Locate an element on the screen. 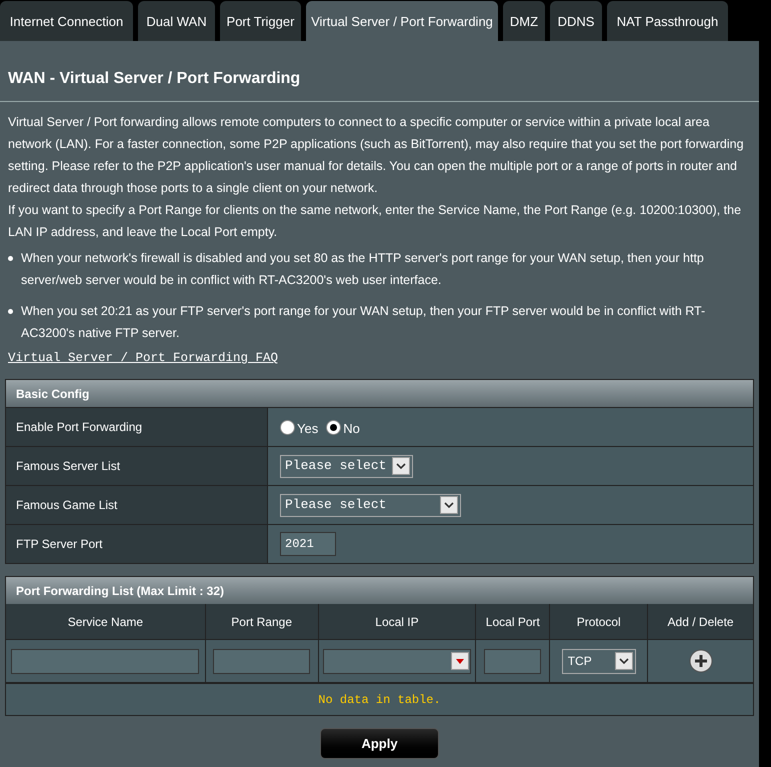 The width and height of the screenshot is (771, 767). field-label: FTP Server Port is located at coordinates (59, 544).